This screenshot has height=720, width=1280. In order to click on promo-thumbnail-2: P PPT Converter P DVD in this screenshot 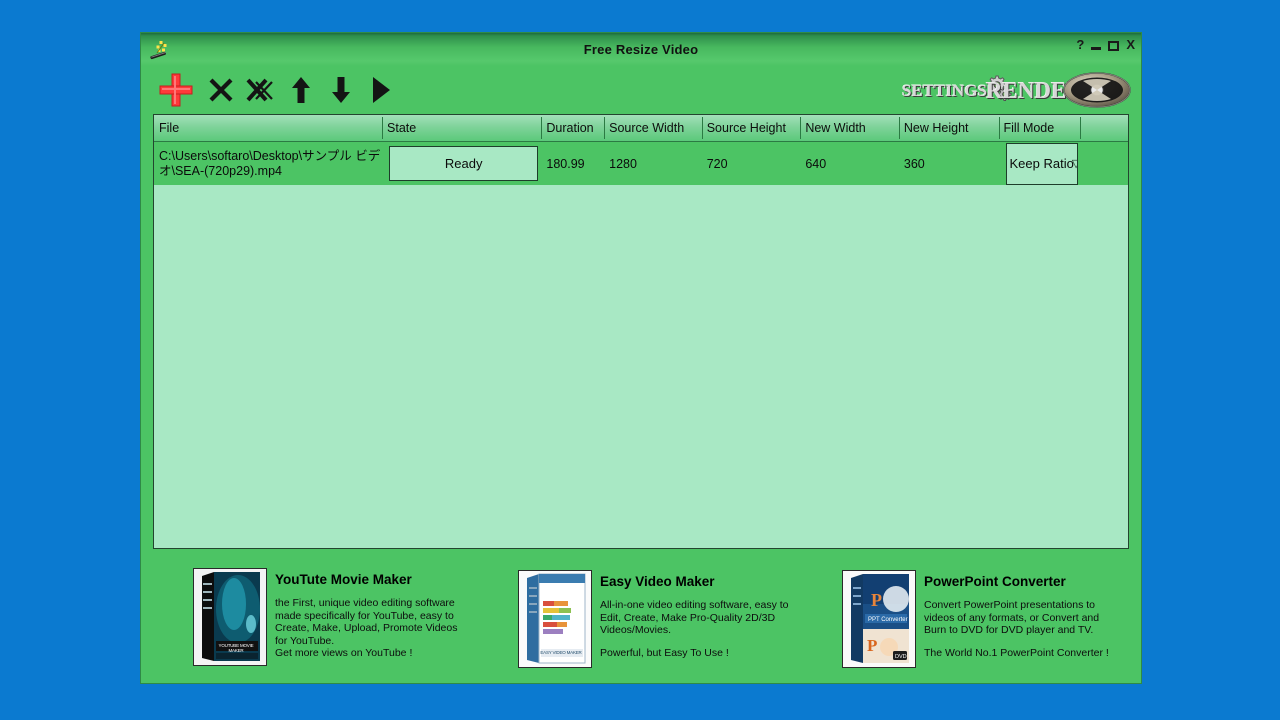, I will do `click(879, 619)`.